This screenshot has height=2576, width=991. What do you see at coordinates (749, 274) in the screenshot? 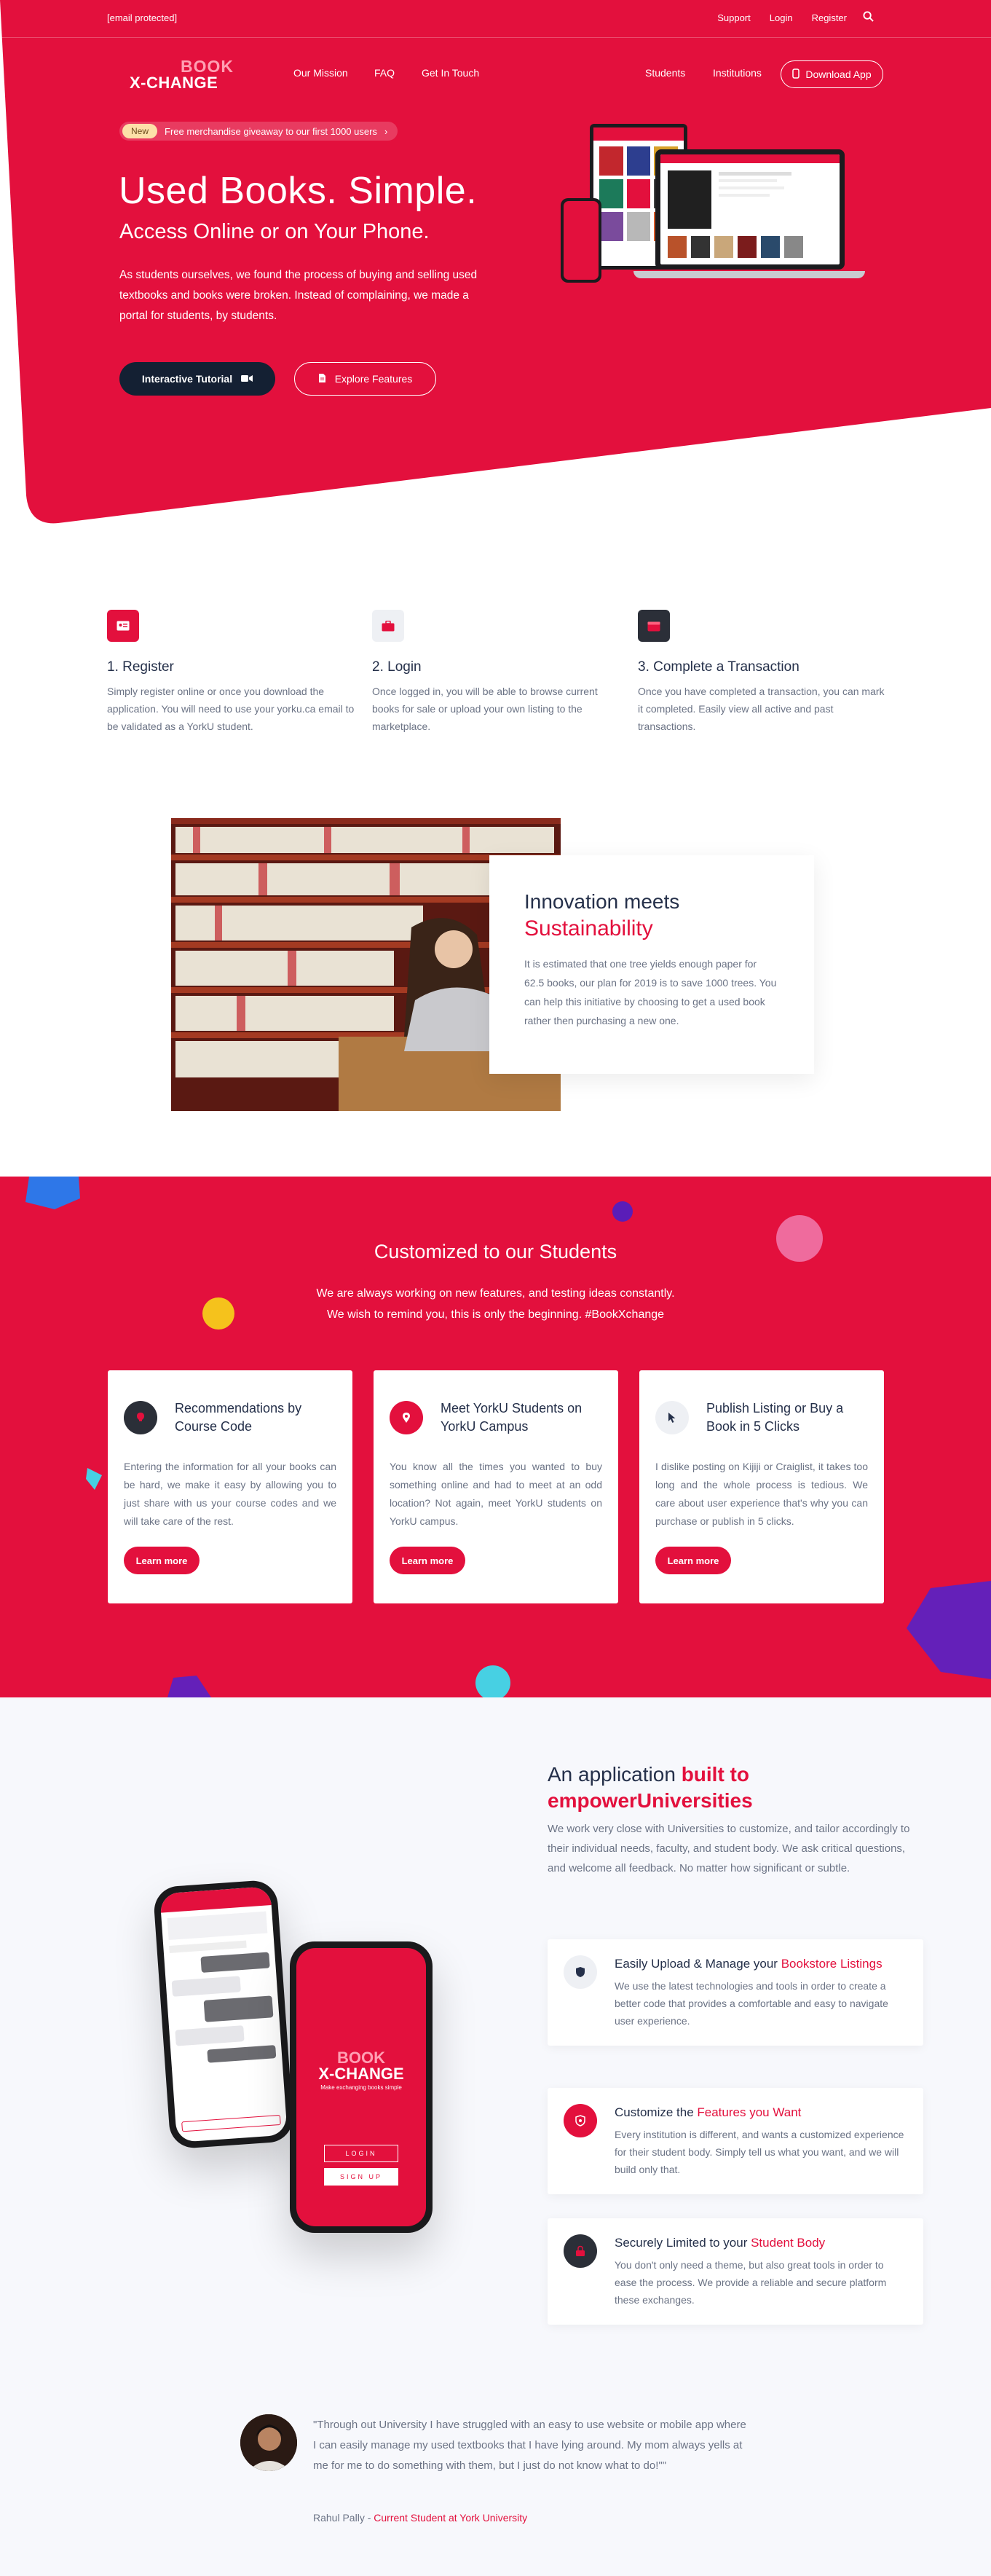
I see `laptop-base` at bounding box center [749, 274].